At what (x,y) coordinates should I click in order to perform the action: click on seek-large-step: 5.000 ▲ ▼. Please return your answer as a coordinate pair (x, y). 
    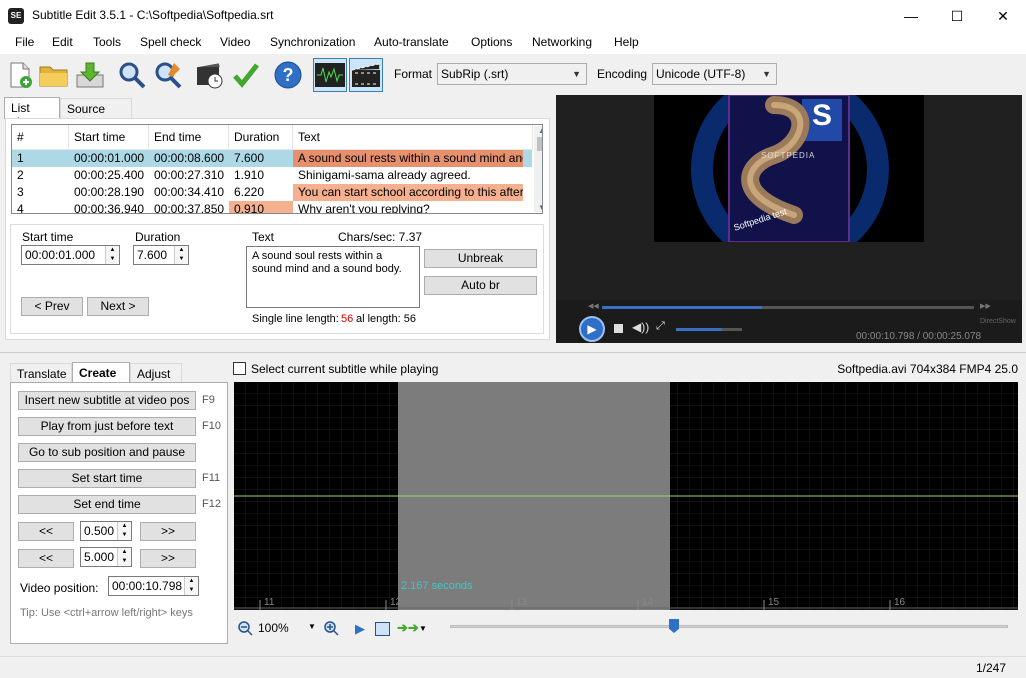
    Looking at the image, I should click on (106, 557).